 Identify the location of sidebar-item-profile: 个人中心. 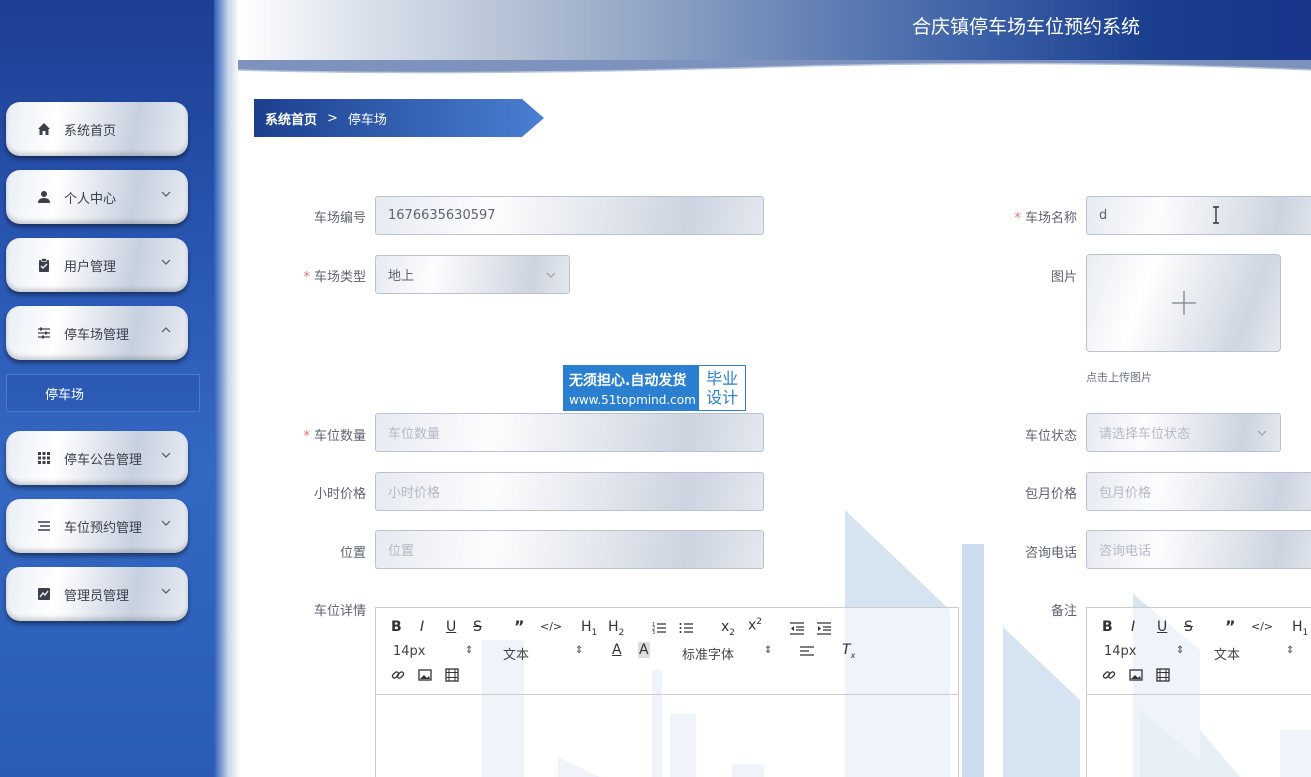
(97, 197).